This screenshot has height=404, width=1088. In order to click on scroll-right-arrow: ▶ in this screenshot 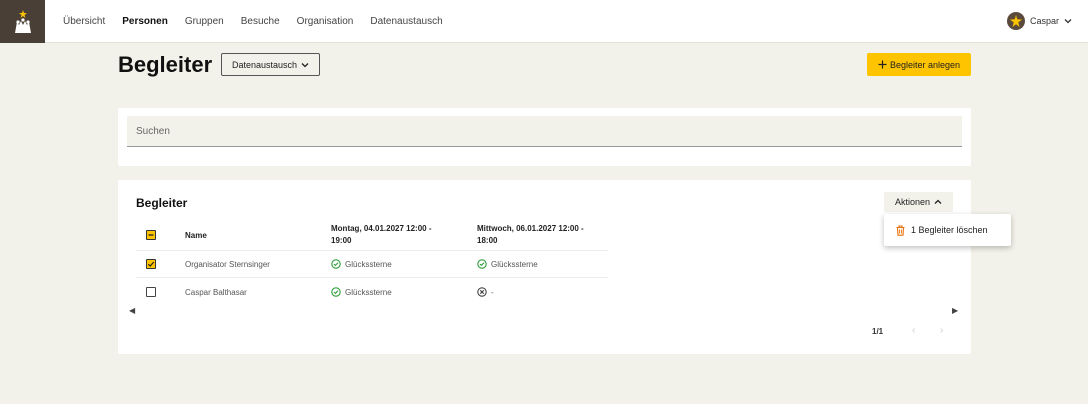, I will do `click(955, 310)`.